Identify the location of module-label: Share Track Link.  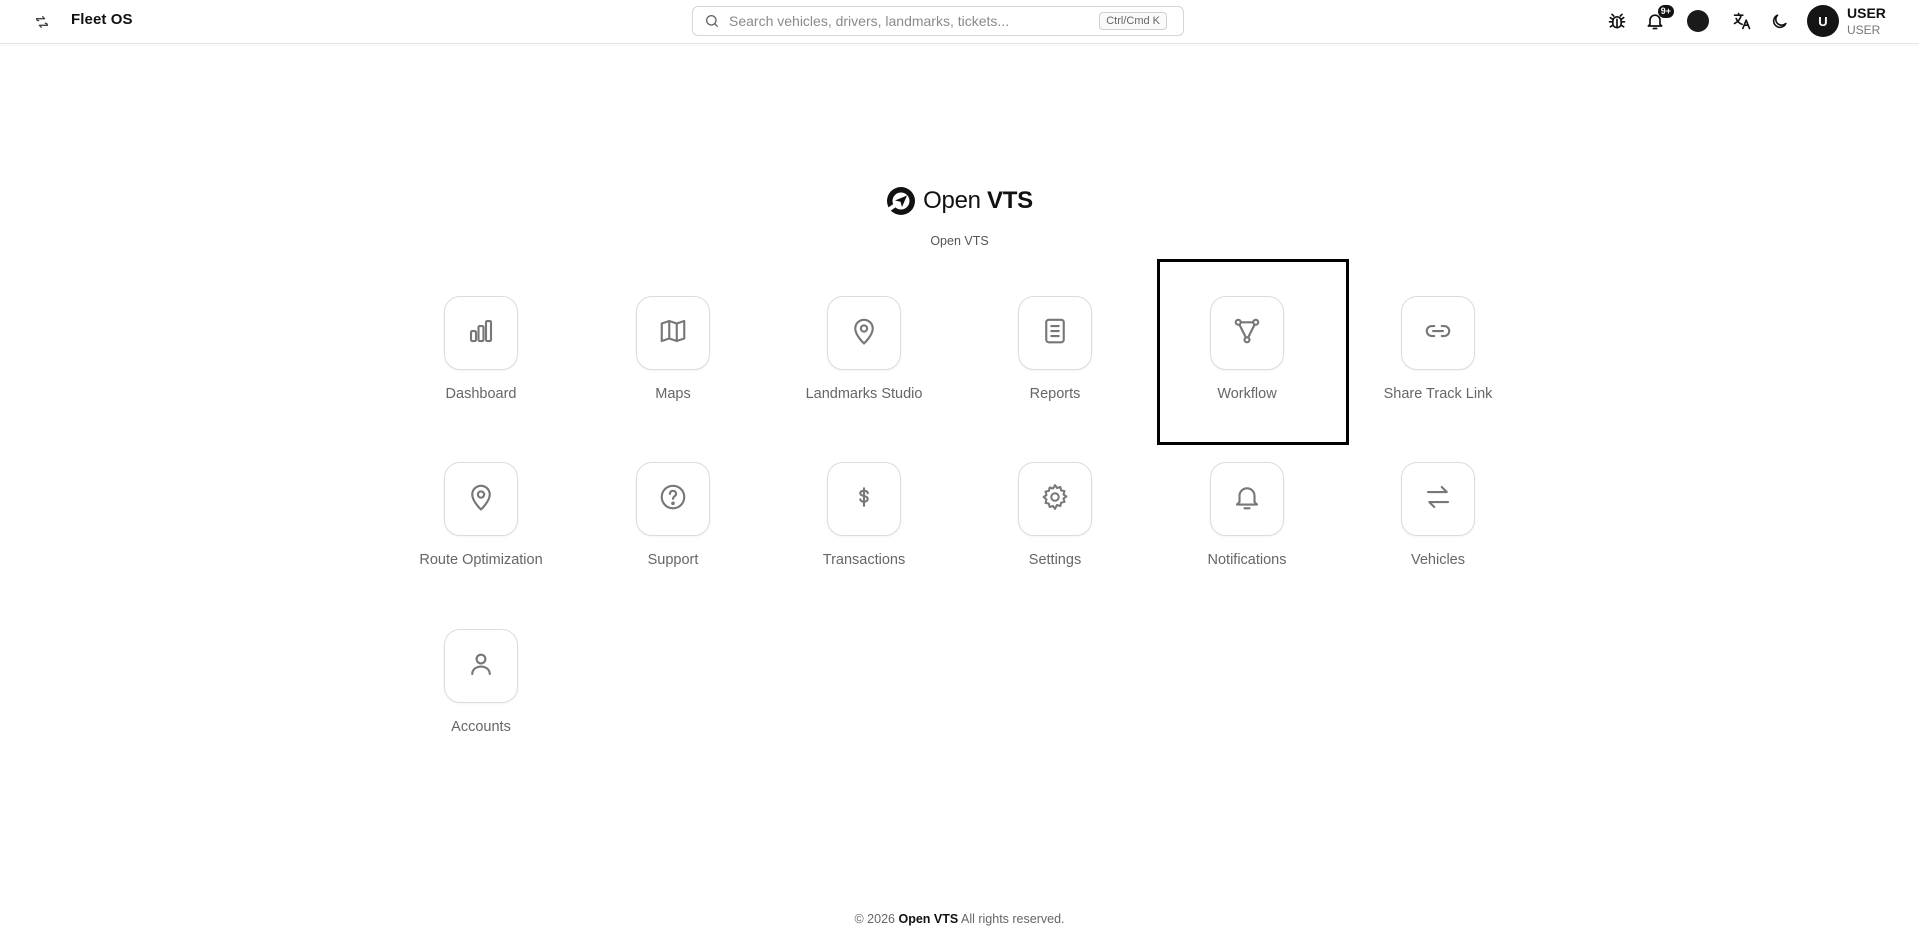
(1438, 394).